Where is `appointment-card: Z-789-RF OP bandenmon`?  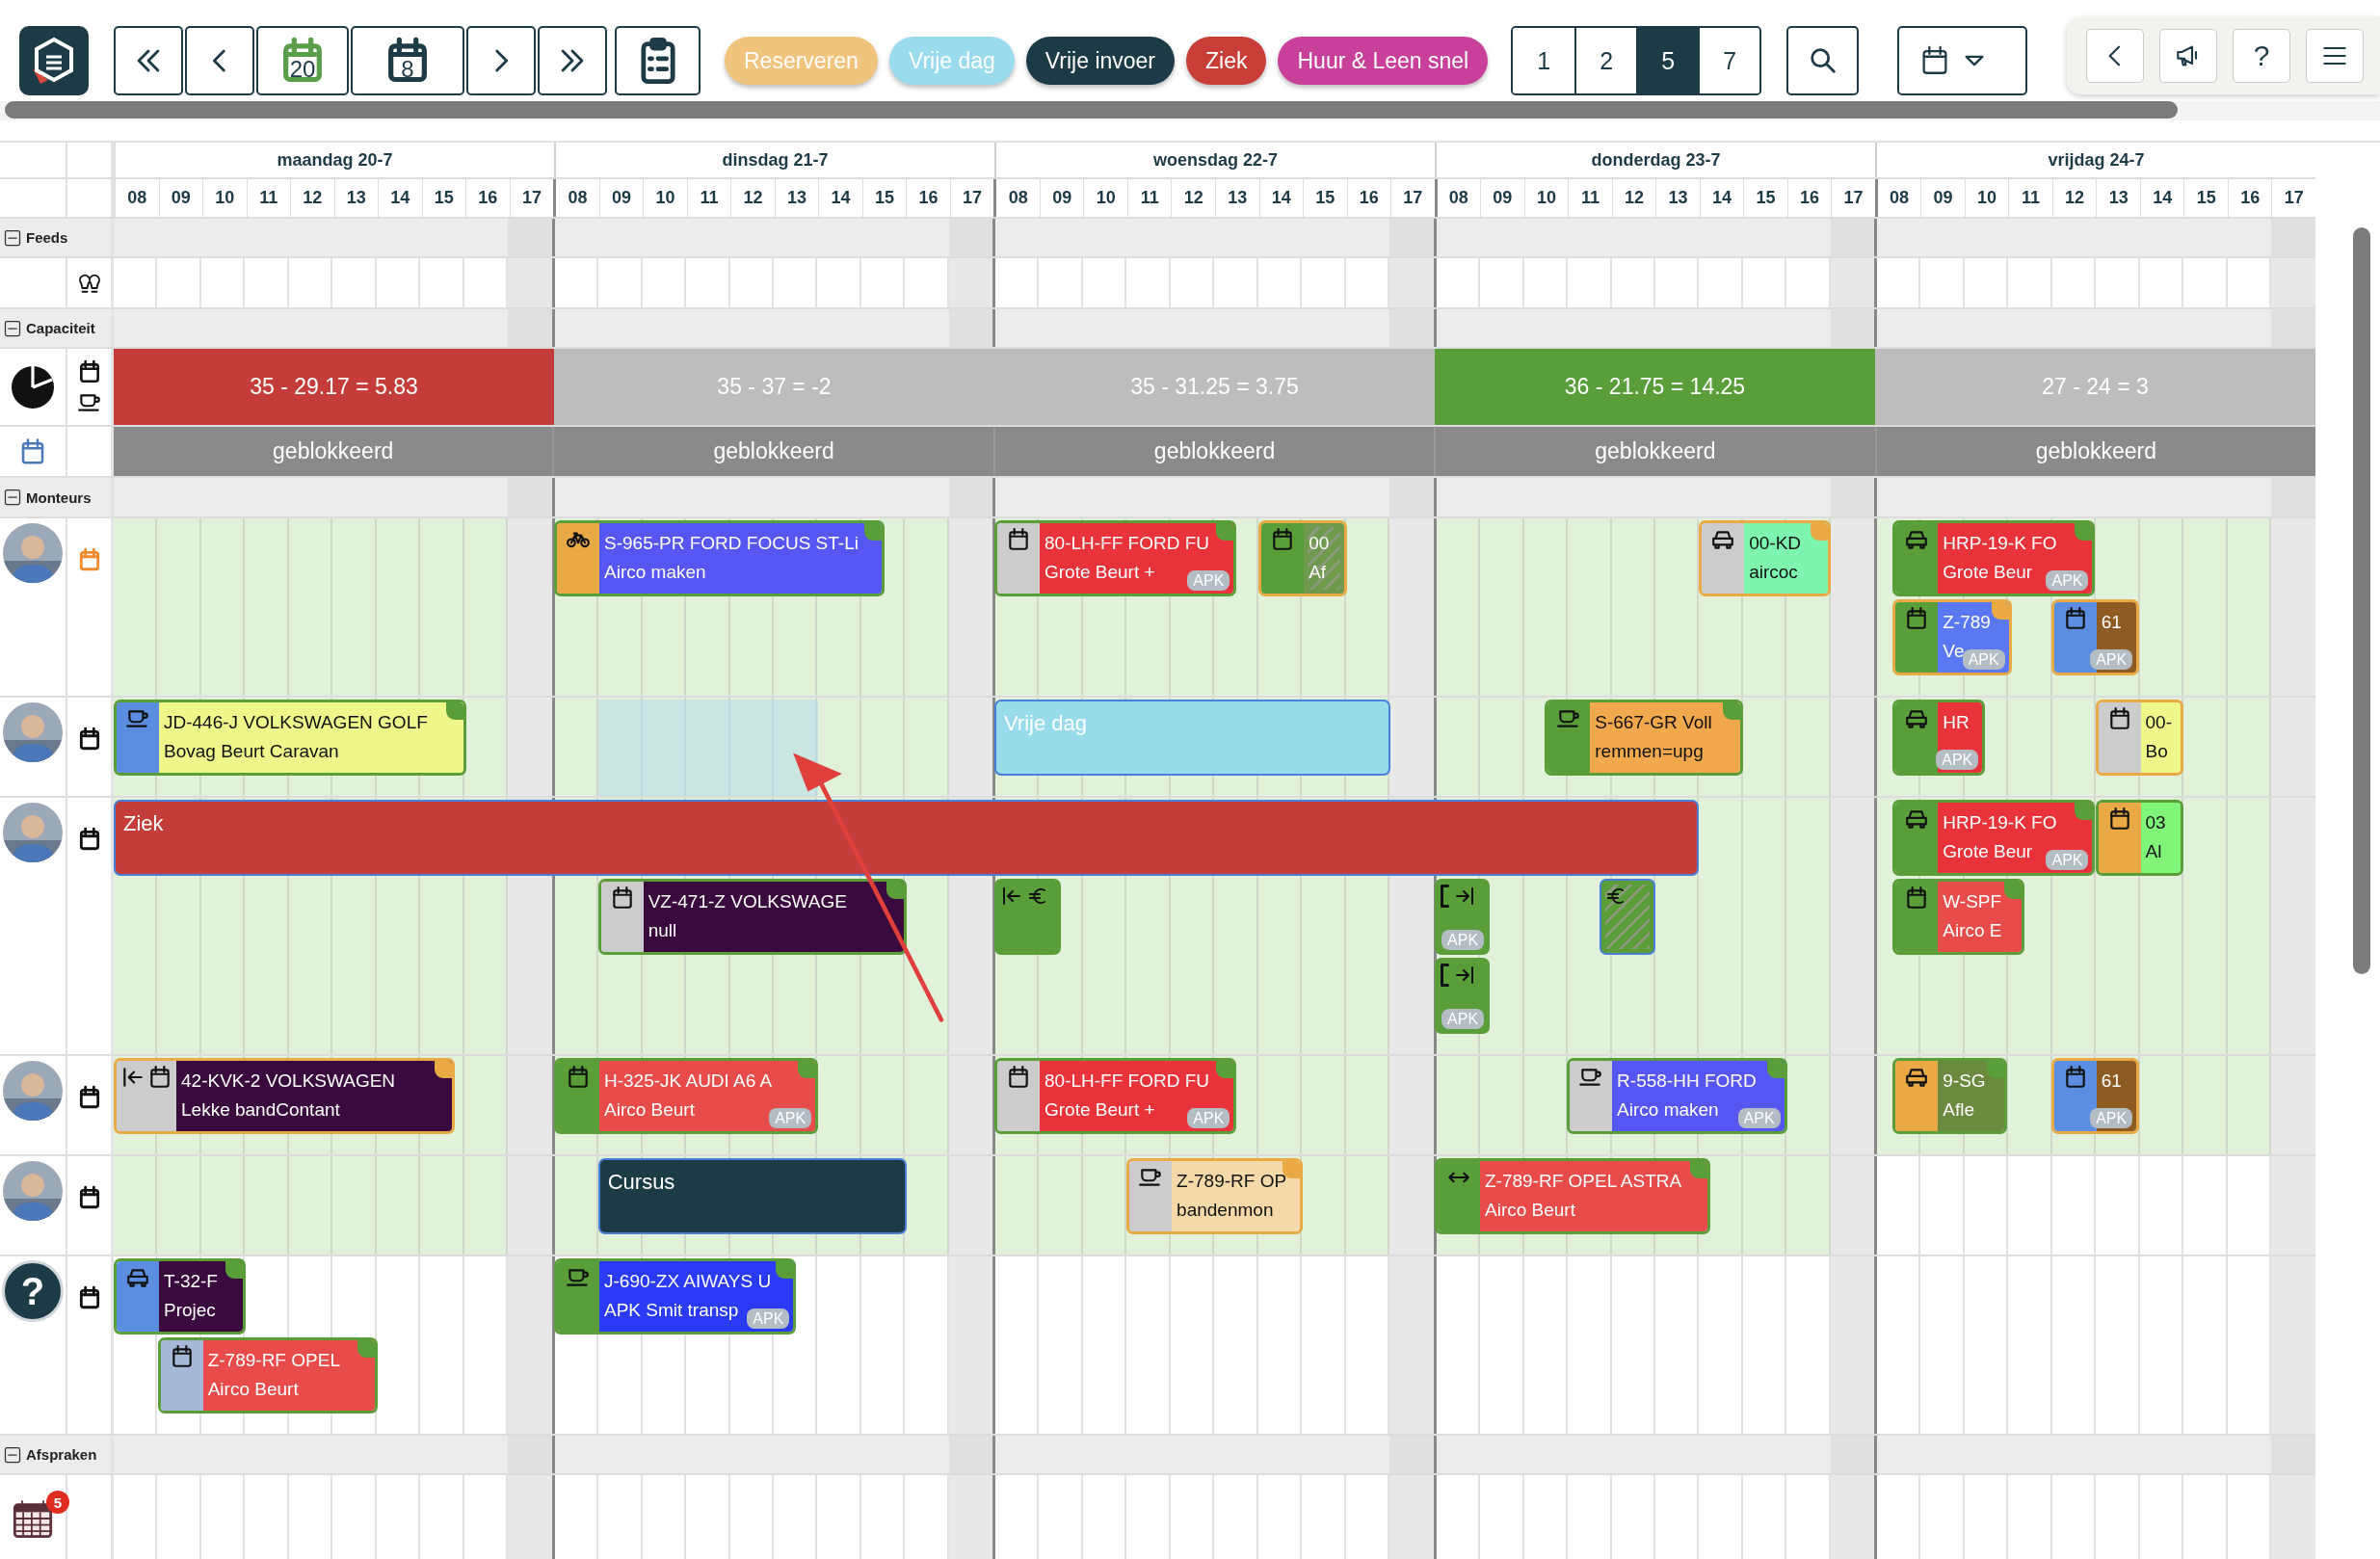
appointment-card: Z-789-RF OP bandenmon is located at coordinates (1214, 1196).